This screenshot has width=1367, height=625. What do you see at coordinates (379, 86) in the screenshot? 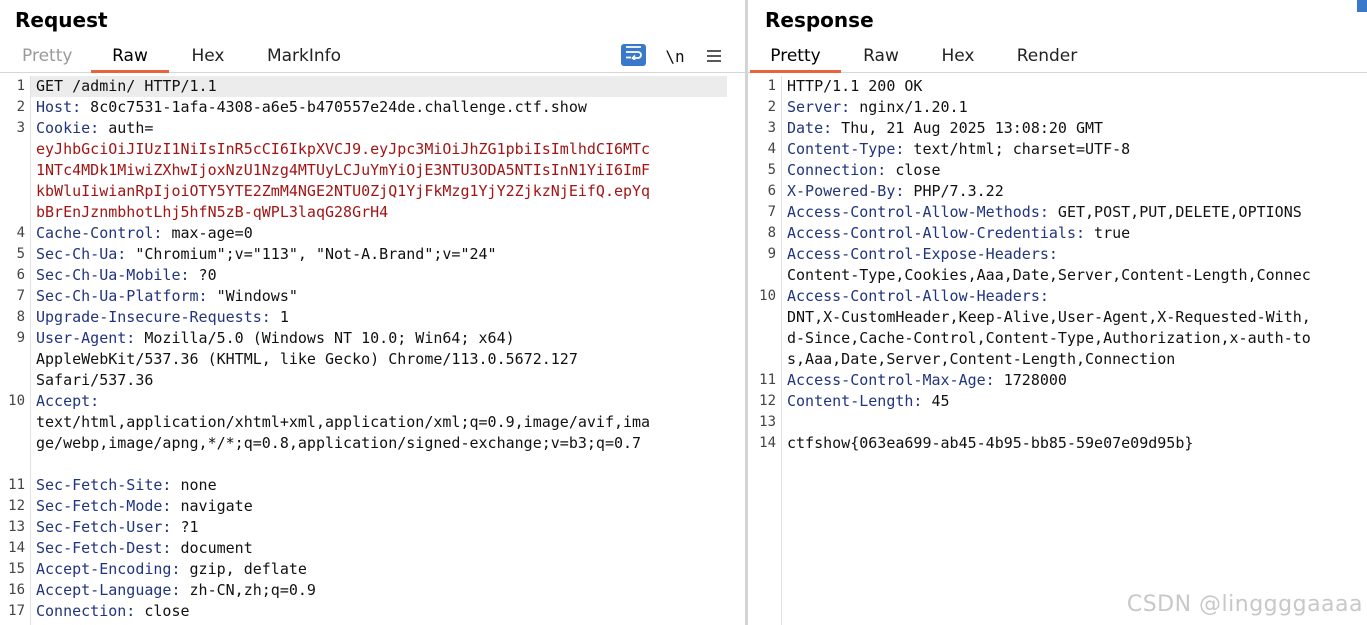
I see `line-content: GET /admin/ HTTP/1.1` at bounding box center [379, 86].